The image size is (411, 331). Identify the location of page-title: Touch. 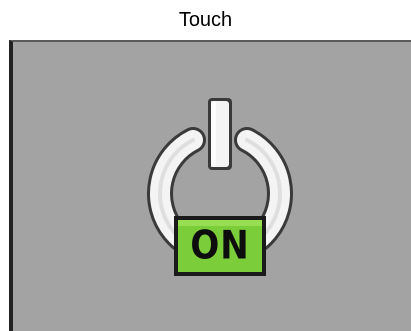
(205, 20).